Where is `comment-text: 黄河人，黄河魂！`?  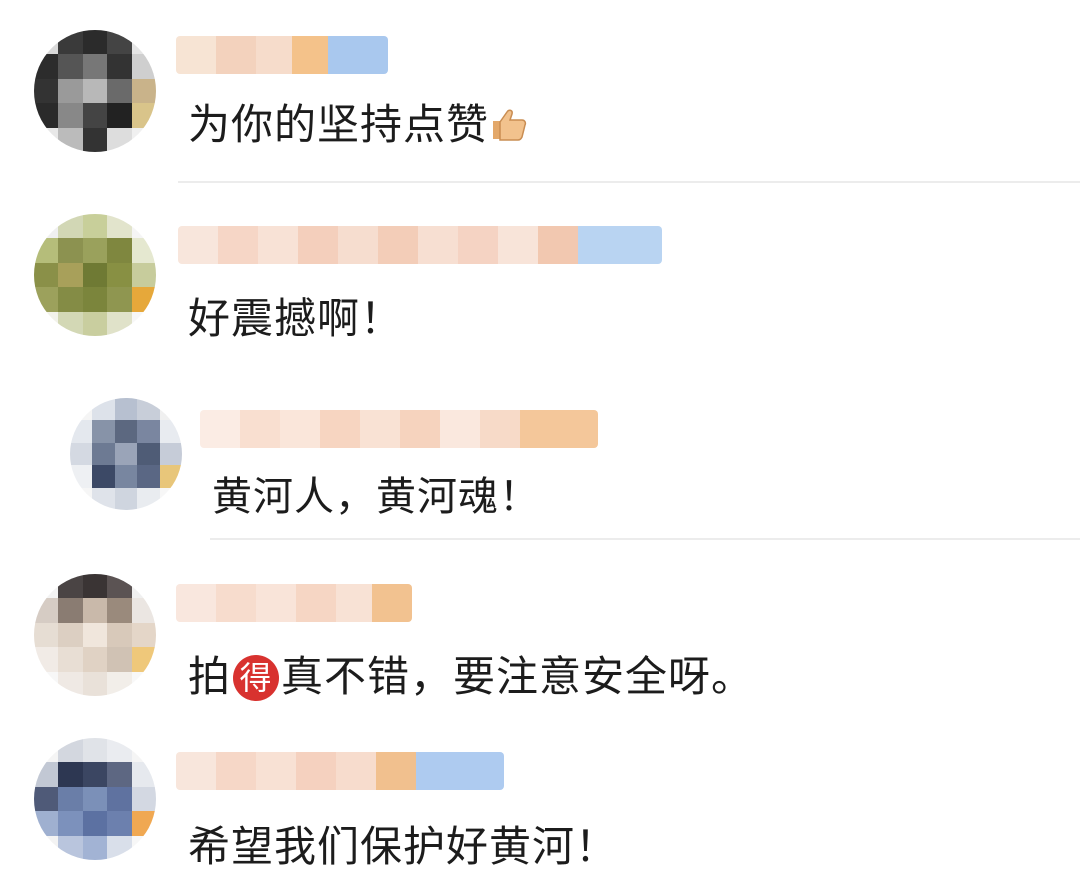 comment-text: 黄河人，黄河魂！ is located at coordinates (376, 497).